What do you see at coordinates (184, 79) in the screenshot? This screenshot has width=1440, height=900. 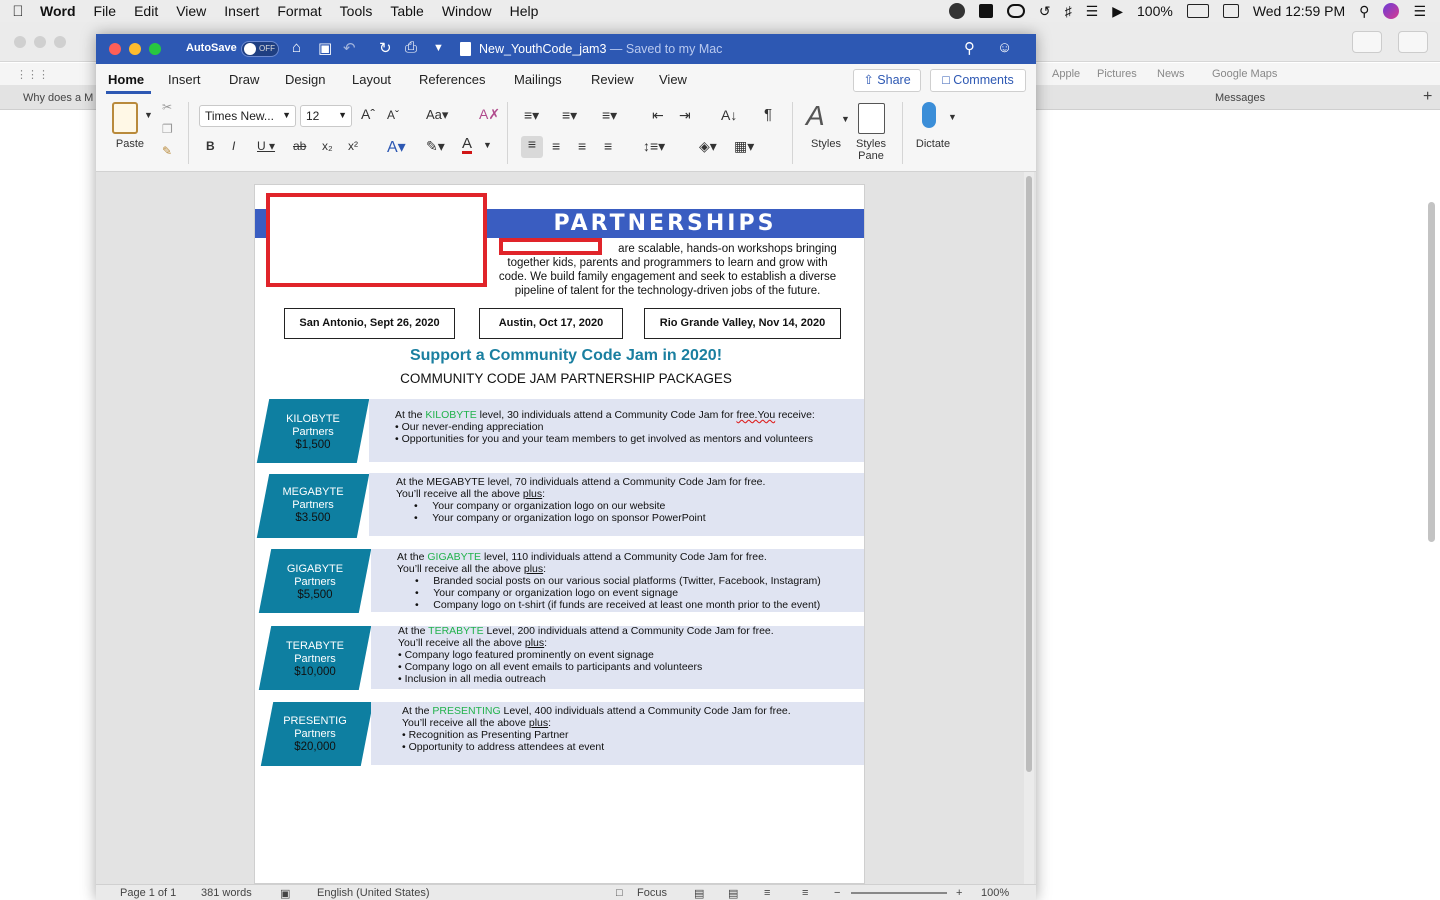 I see `tab-insert: Insert` at bounding box center [184, 79].